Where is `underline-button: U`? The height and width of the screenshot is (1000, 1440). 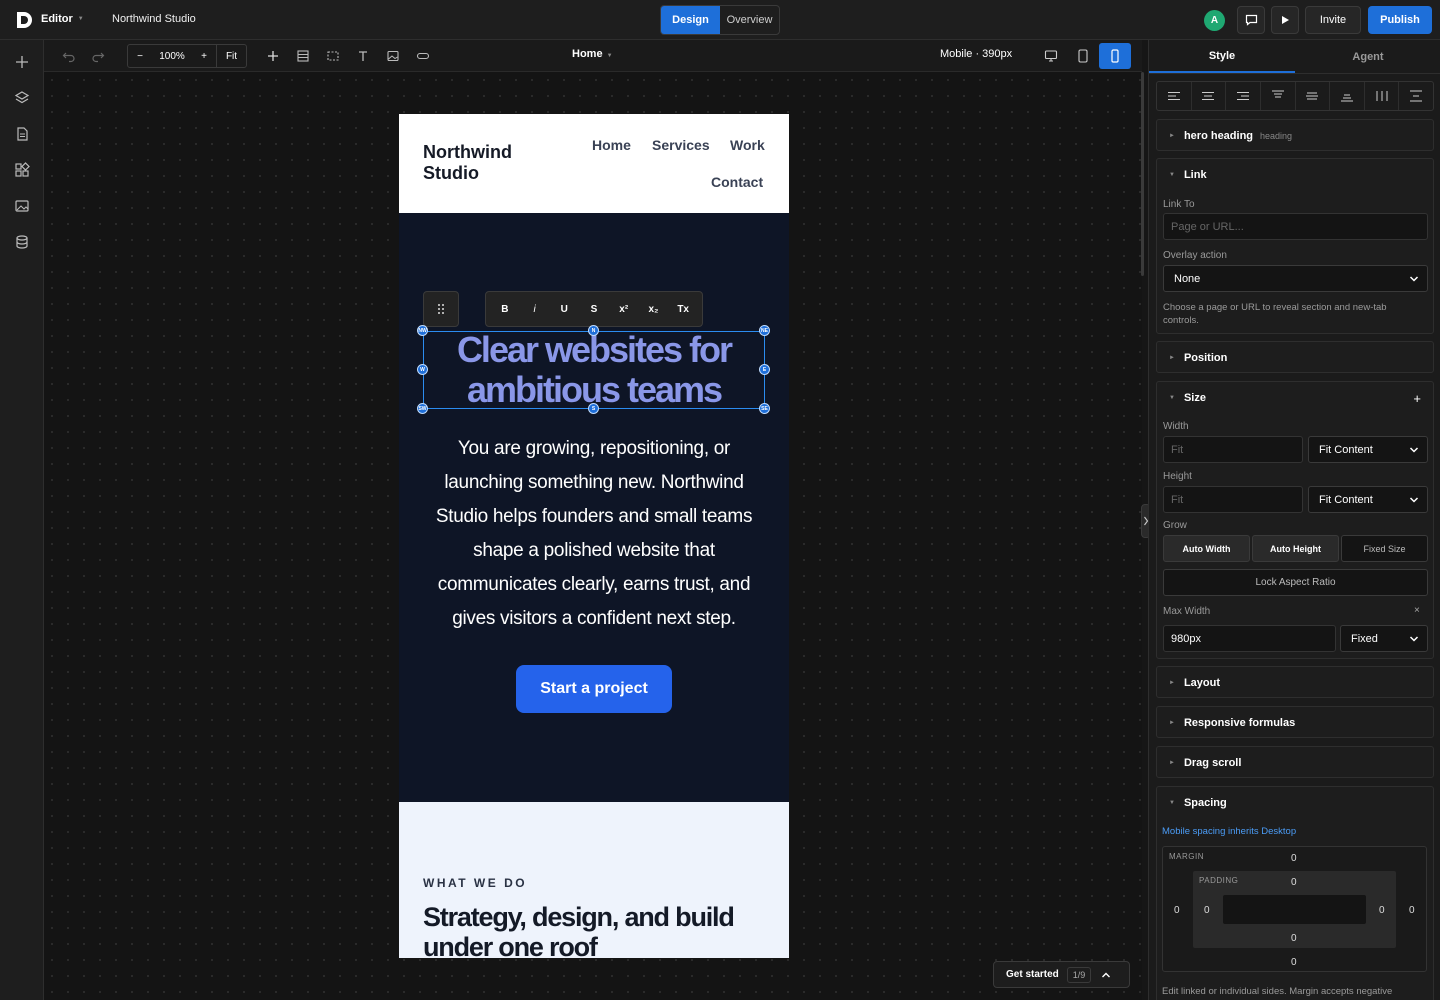 underline-button: U is located at coordinates (564, 309).